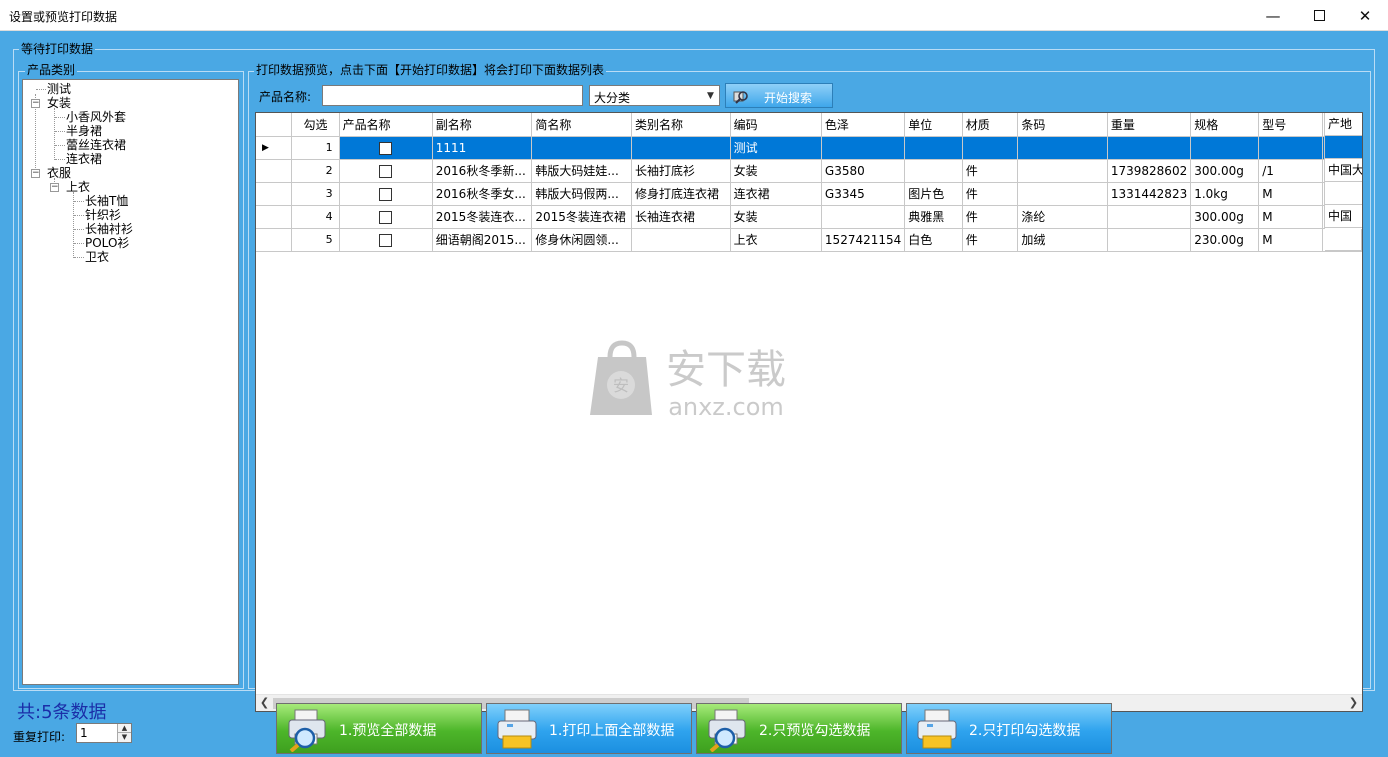 Image resolution: width=1388 pixels, height=757 pixels. Describe the element at coordinates (1353, 703) in the screenshot. I see `scroll-right-icon: ❯` at that location.